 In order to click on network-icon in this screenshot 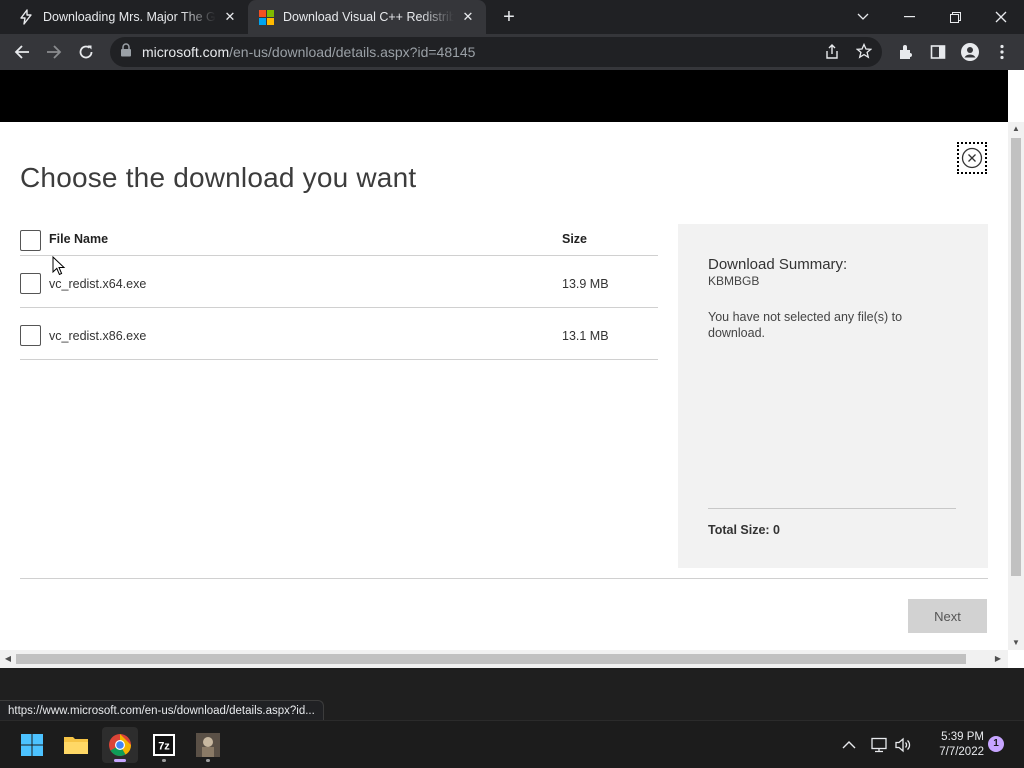, I will do `click(879, 744)`.